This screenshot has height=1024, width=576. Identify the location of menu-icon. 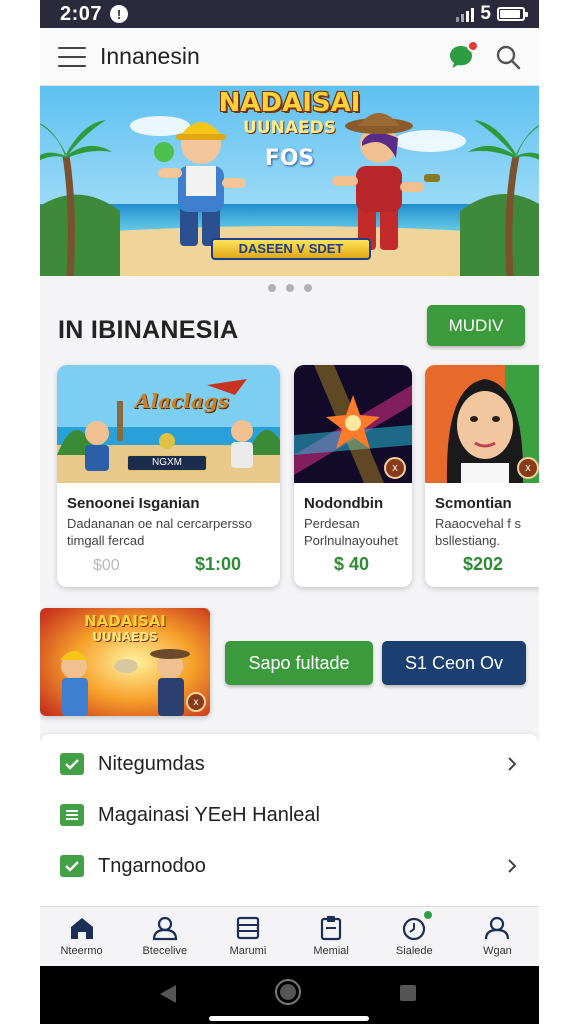
(72, 56).